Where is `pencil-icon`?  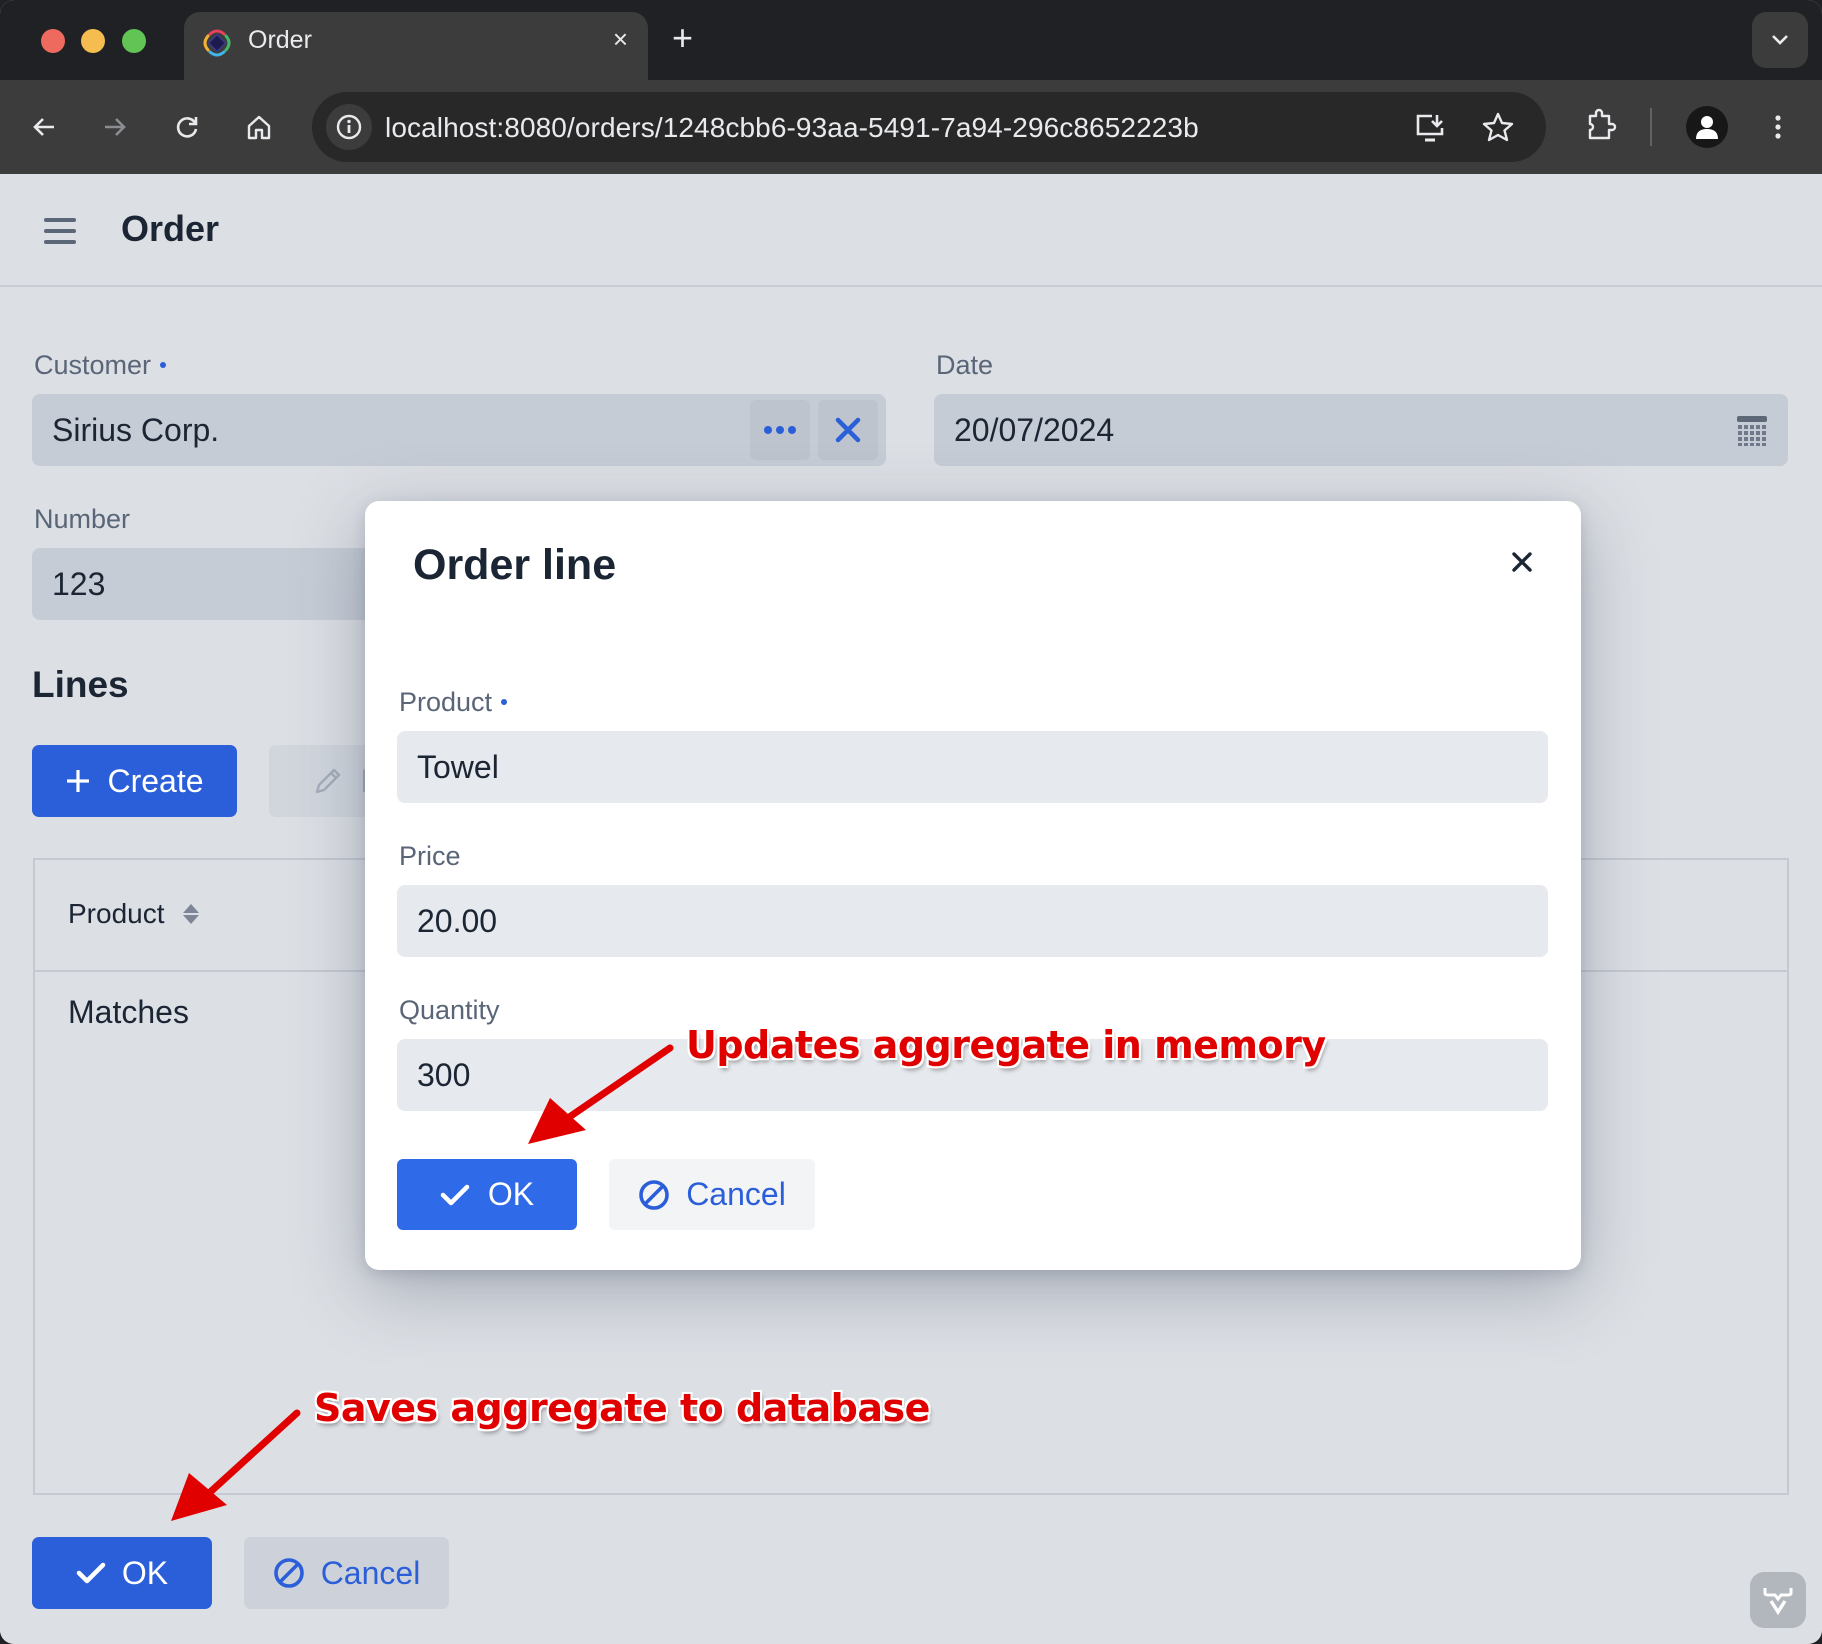
pencil-icon is located at coordinates (328, 781).